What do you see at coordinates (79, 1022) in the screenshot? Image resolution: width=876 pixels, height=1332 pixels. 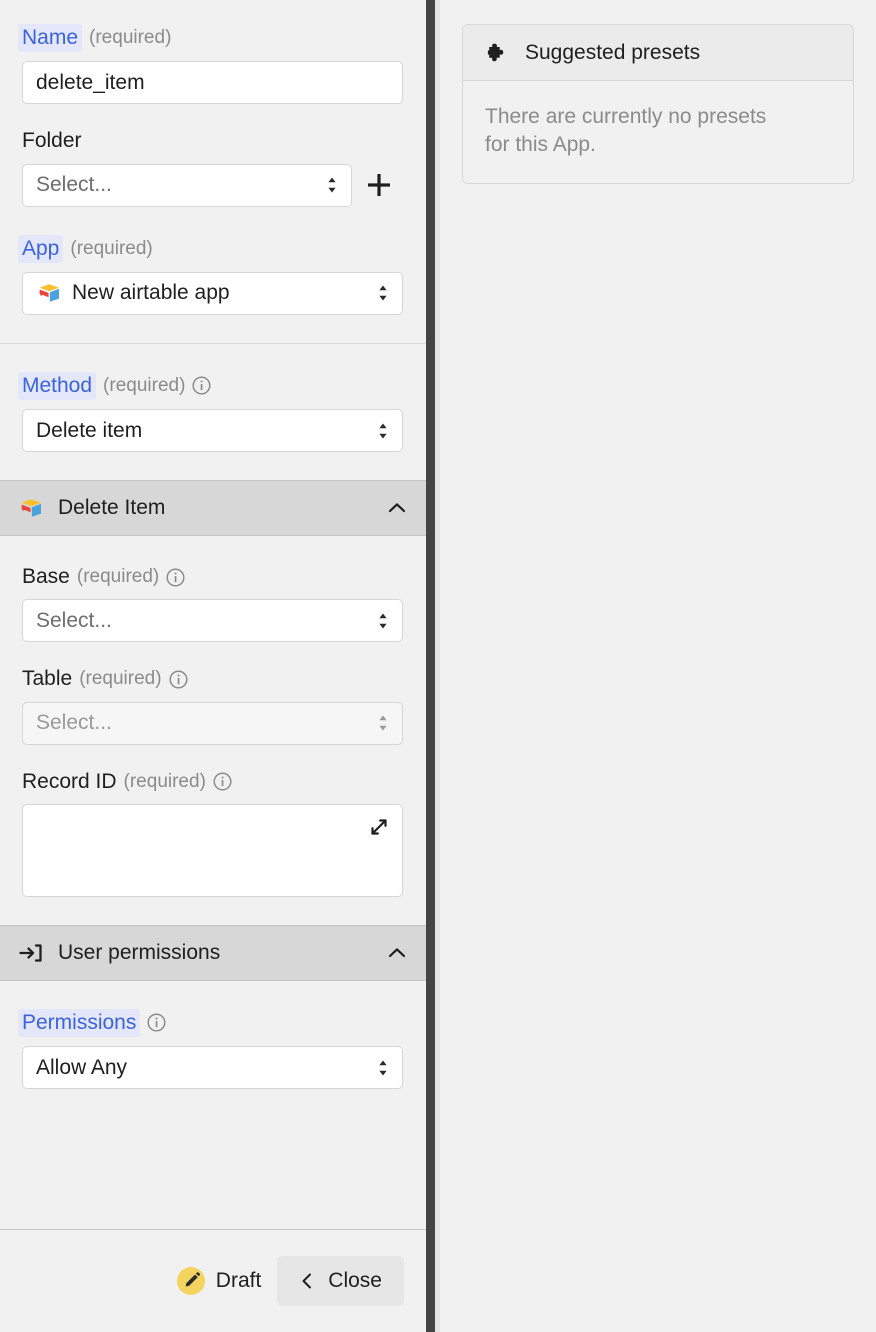 I see `permissions-label: Permissions` at bounding box center [79, 1022].